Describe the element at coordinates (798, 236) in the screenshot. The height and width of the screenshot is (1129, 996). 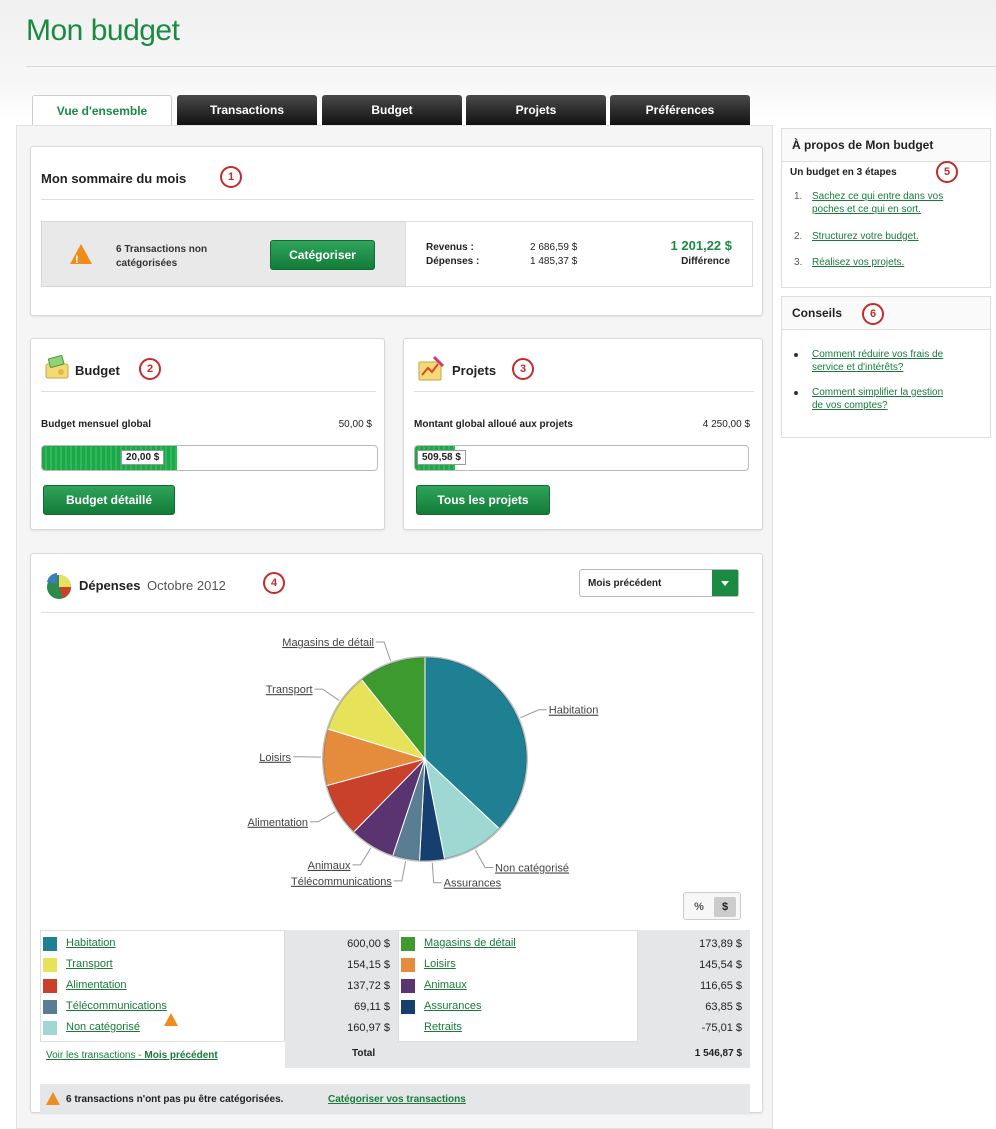
I see `step-number: 2.` at that location.